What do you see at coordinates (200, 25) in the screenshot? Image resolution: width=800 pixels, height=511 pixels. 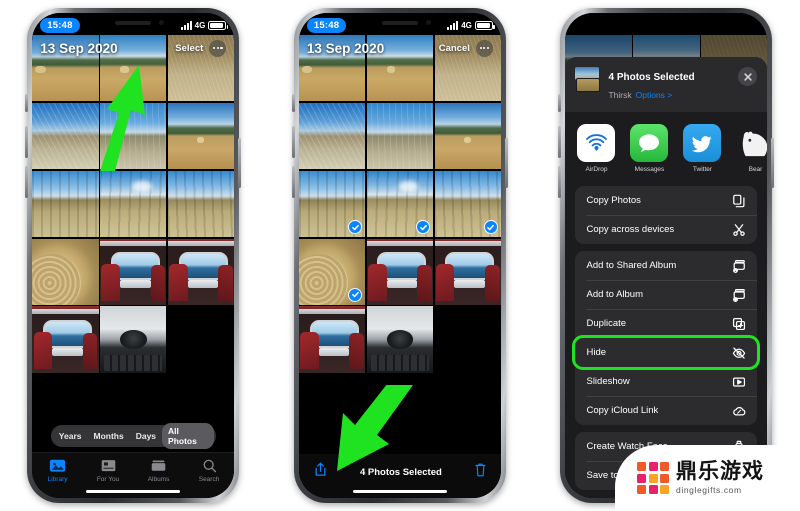 I see `network-type-label: 4G` at bounding box center [200, 25].